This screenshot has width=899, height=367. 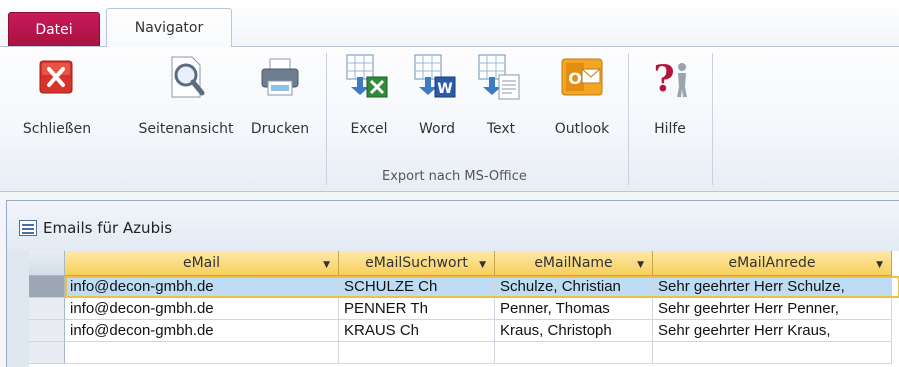 I want to click on print-preview-label: Seitenansicht, so click(x=186, y=129).